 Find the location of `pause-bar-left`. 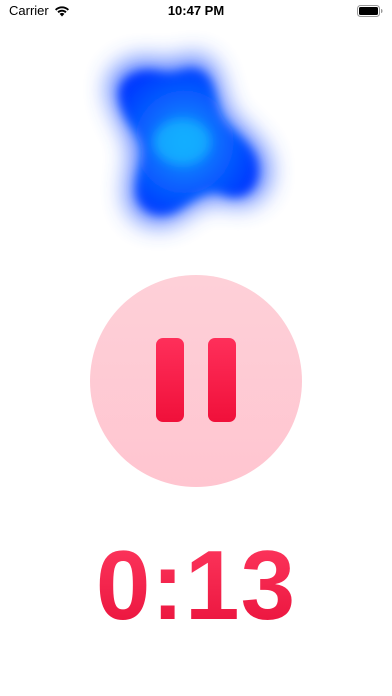

pause-bar-left is located at coordinates (170, 380).